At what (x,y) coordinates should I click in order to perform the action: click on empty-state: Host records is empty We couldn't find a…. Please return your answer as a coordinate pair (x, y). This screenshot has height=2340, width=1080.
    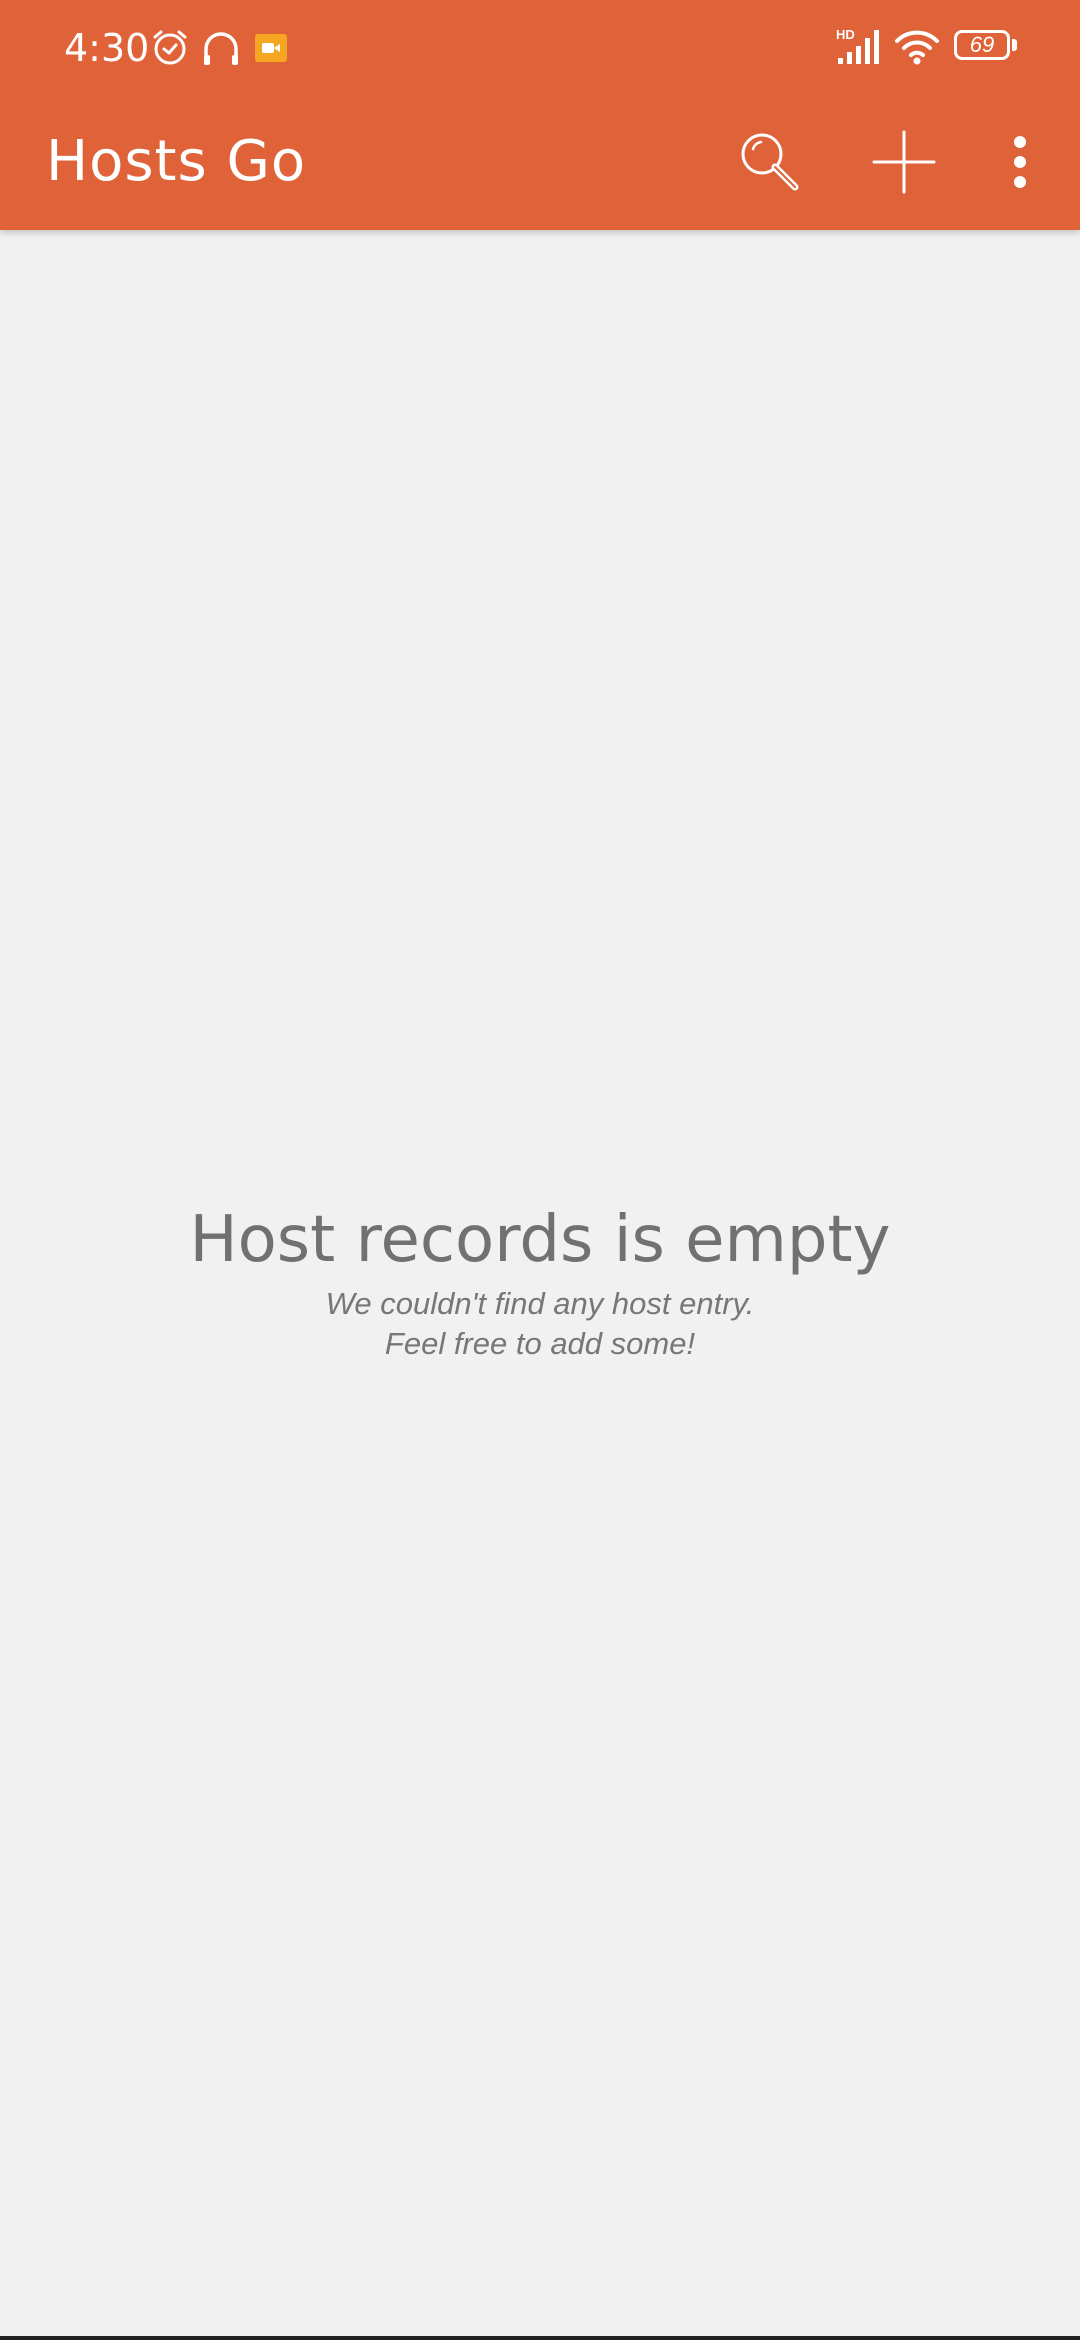
    Looking at the image, I should click on (540, 1282).